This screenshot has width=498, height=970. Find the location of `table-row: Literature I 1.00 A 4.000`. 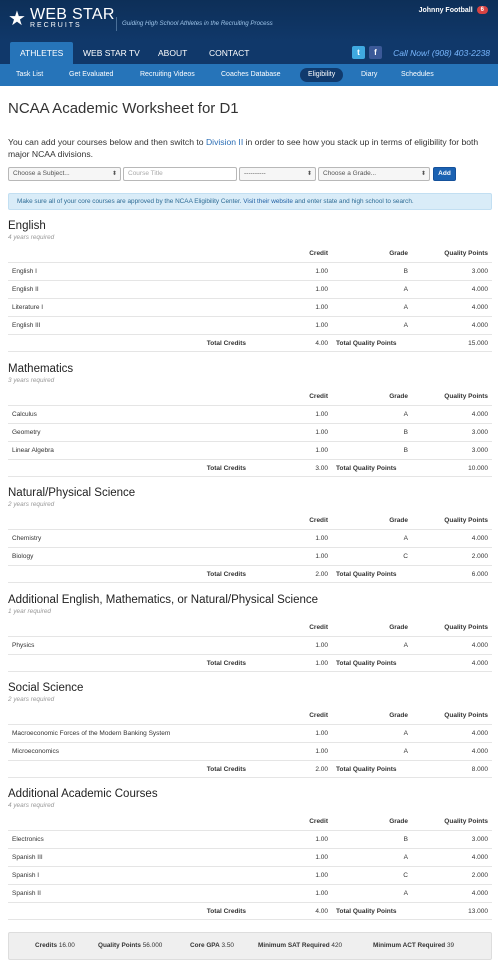

table-row: Literature I 1.00 A 4.000 is located at coordinates (250, 307).